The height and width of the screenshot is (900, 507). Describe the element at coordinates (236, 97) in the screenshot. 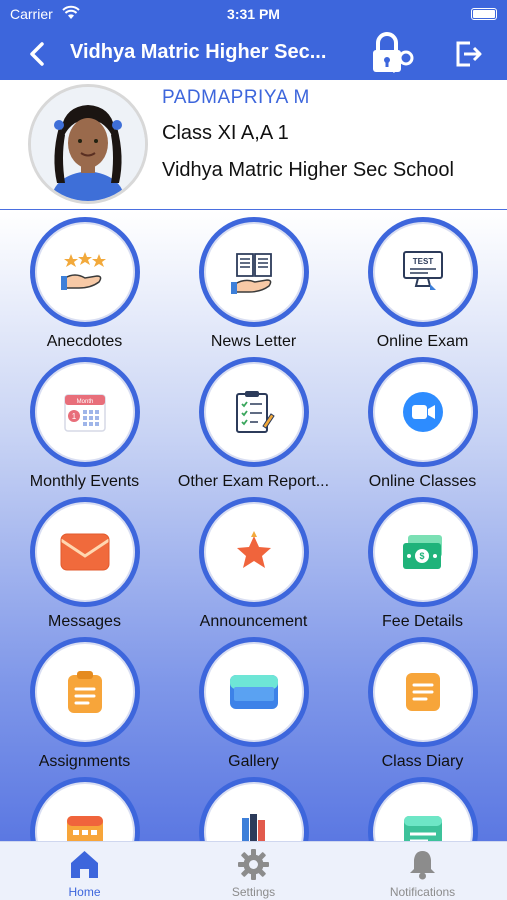

I see `student-name: PADMAPRIYA M` at that location.